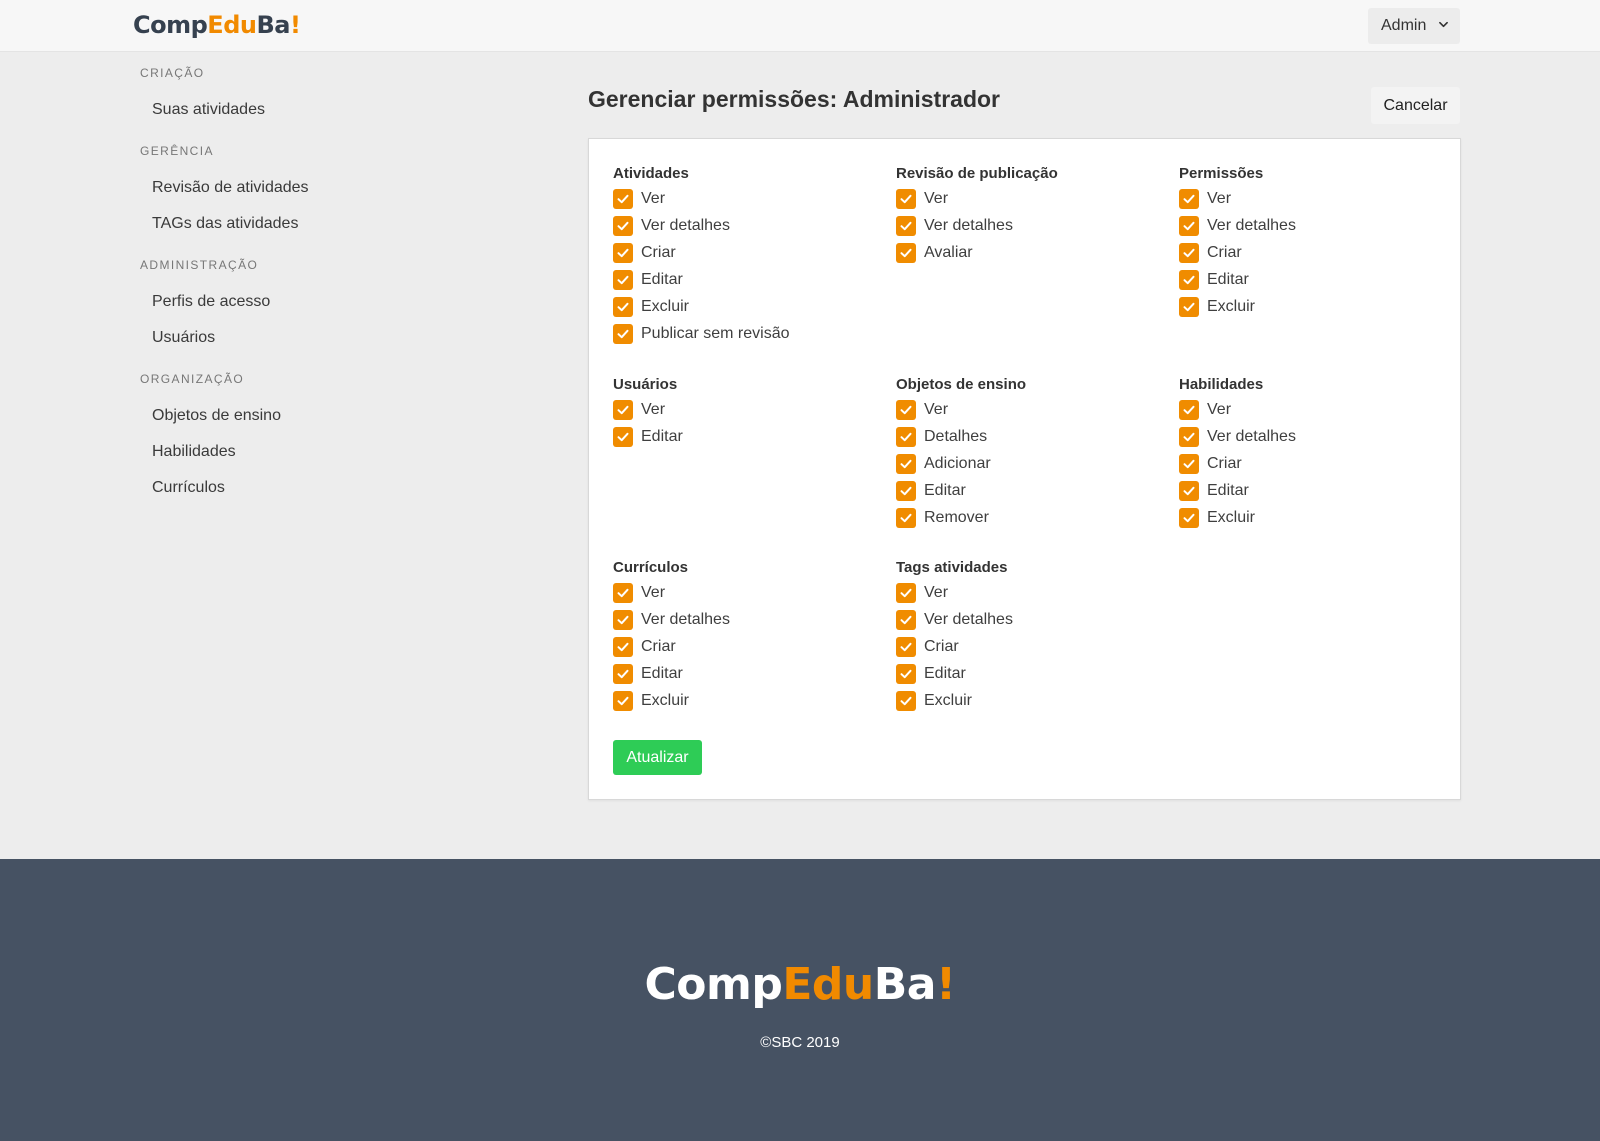 This screenshot has width=1600, height=1141. Describe the element at coordinates (208, 110) in the screenshot. I see `sidebar-item-suas-atividades: Suas atividades` at that location.